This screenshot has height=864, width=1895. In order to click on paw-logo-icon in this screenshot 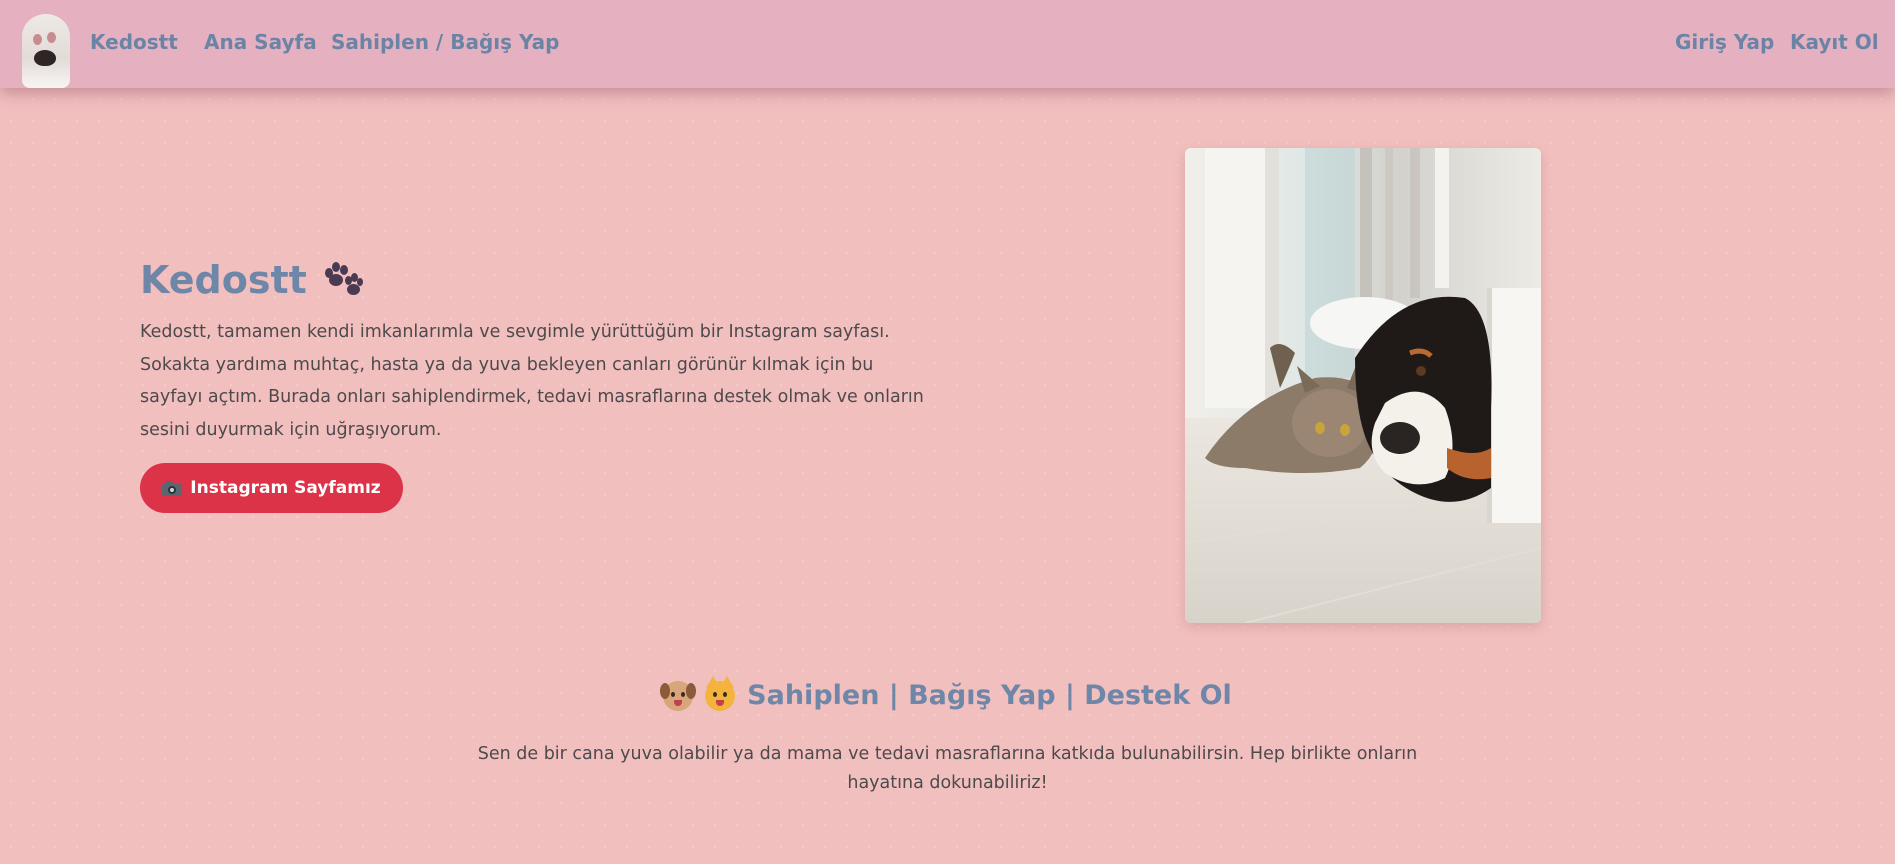, I will do `click(46, 51)`.